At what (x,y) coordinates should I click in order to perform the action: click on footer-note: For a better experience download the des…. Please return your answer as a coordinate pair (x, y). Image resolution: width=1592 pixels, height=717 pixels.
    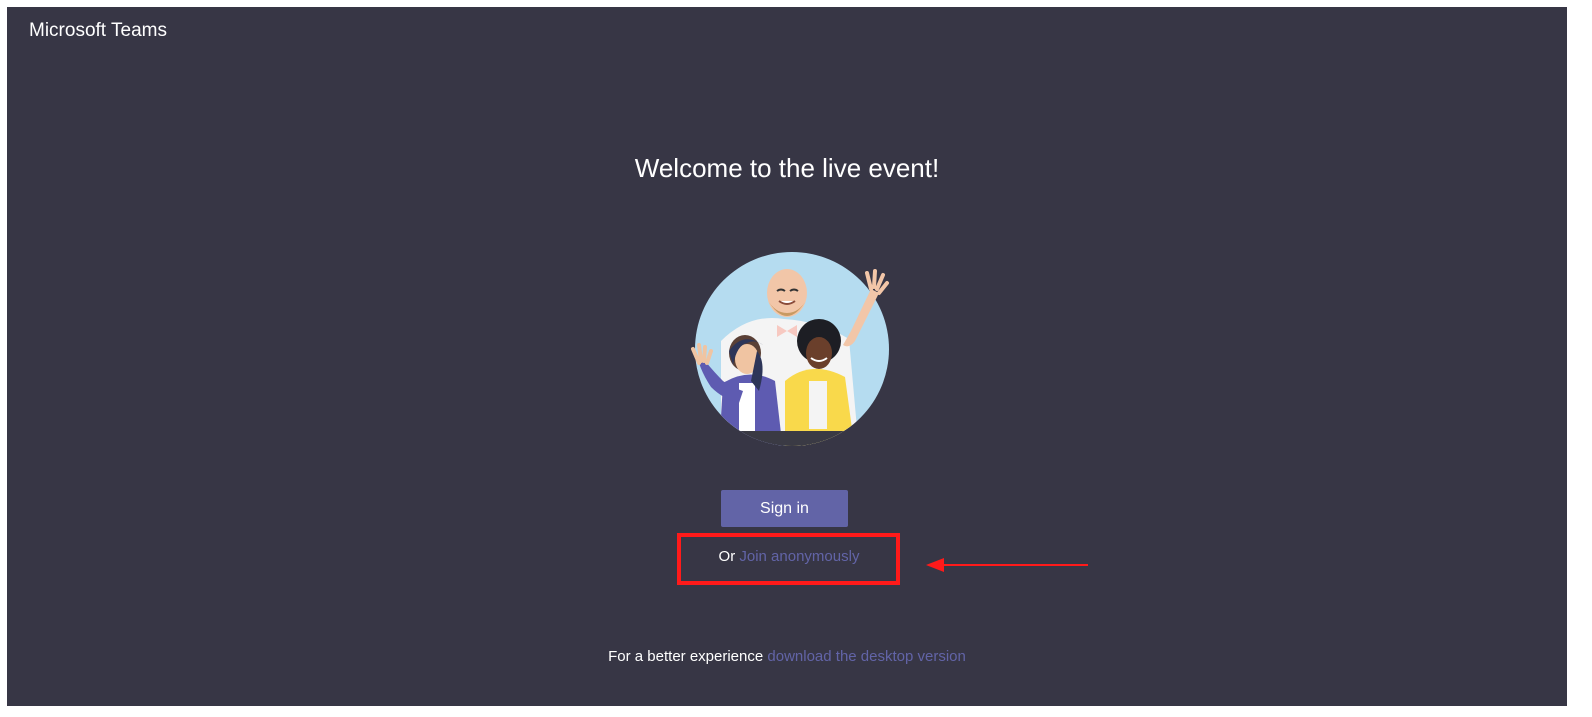
    Looking at the image, I should click on (787, 656).